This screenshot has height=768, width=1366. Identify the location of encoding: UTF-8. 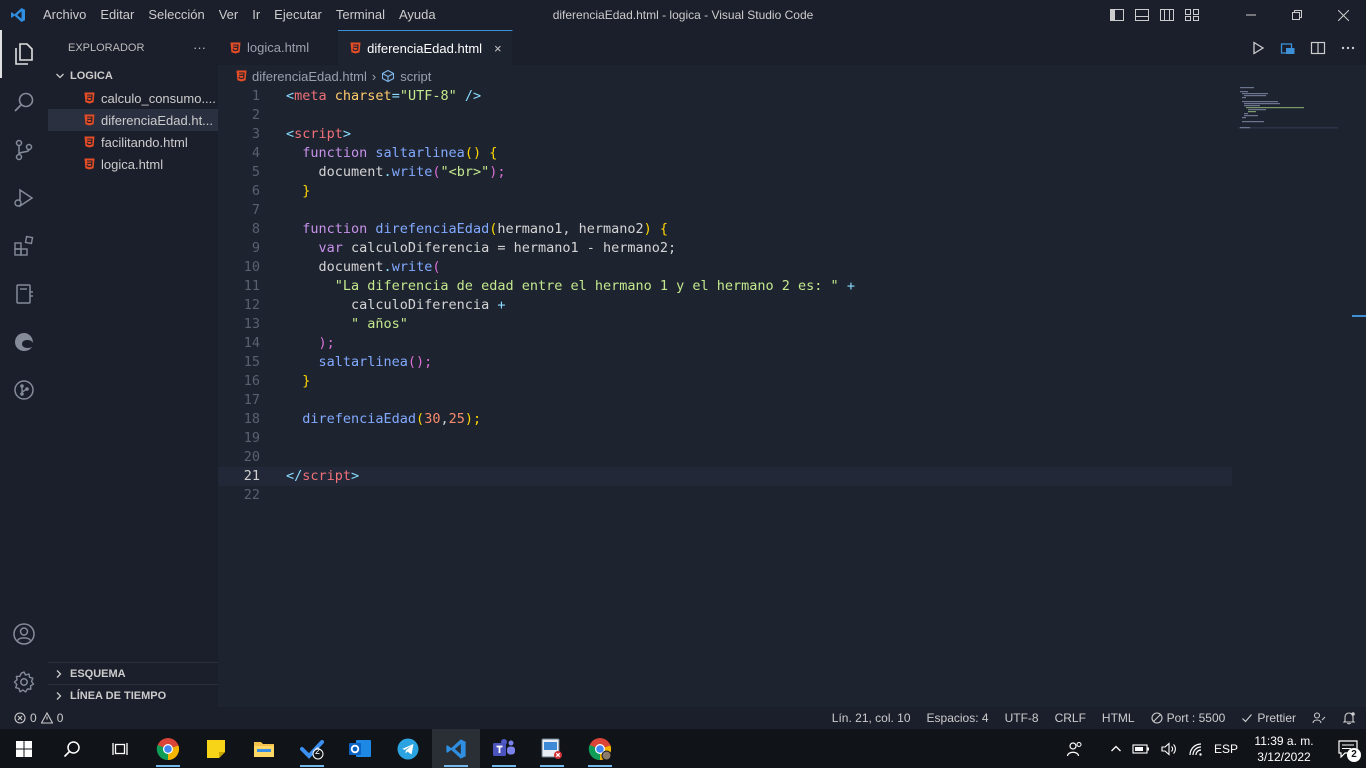
(1022, 718).